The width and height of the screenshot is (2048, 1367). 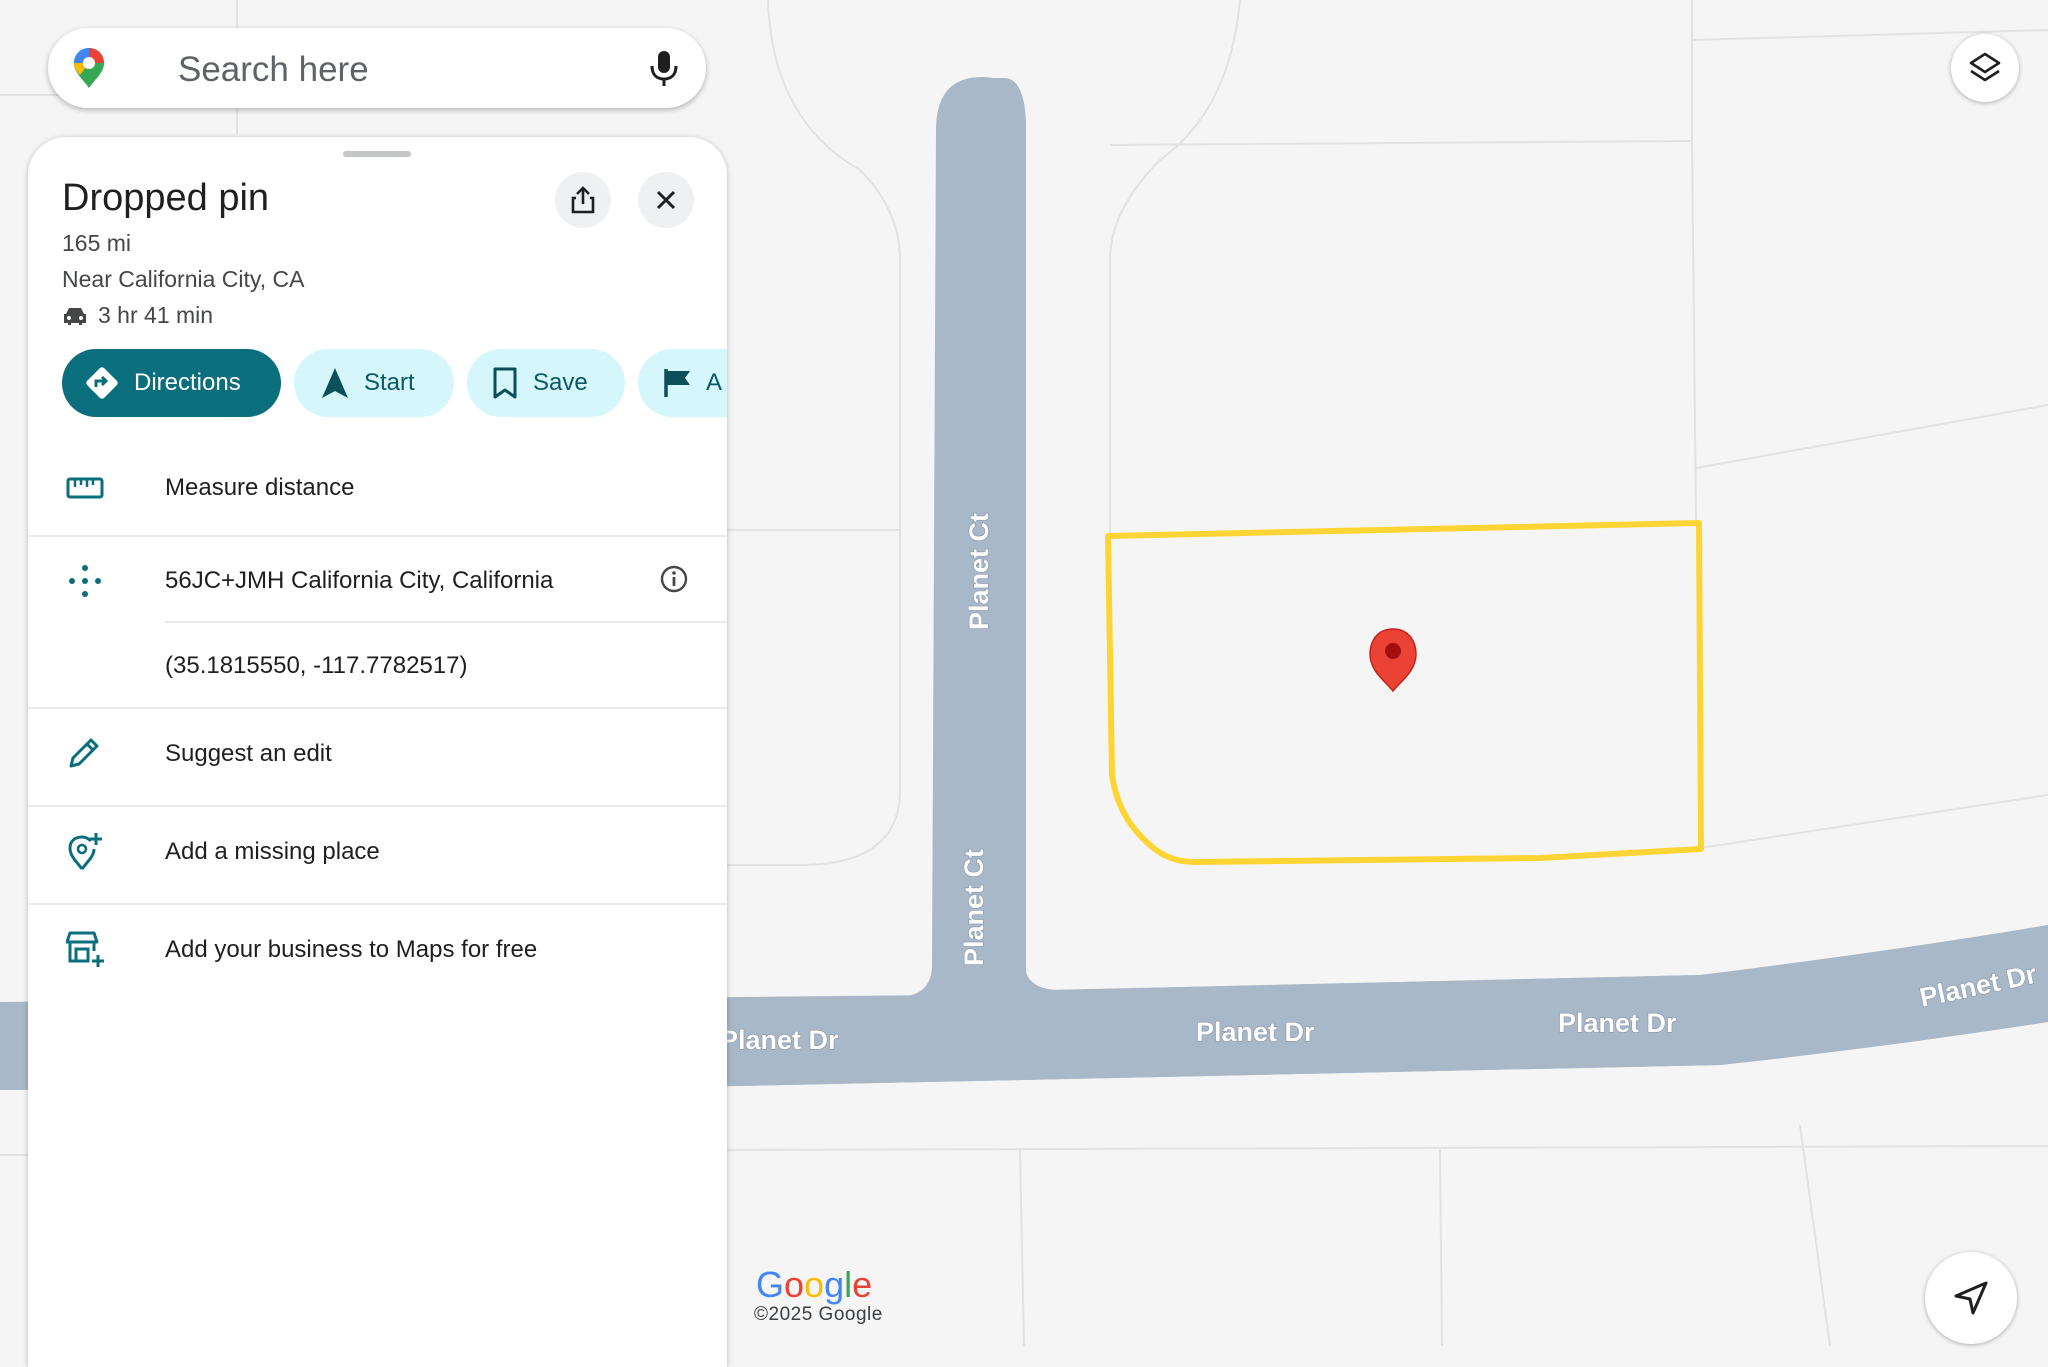 I want to click on directions-label: Directions, so click(x=187, y=382).